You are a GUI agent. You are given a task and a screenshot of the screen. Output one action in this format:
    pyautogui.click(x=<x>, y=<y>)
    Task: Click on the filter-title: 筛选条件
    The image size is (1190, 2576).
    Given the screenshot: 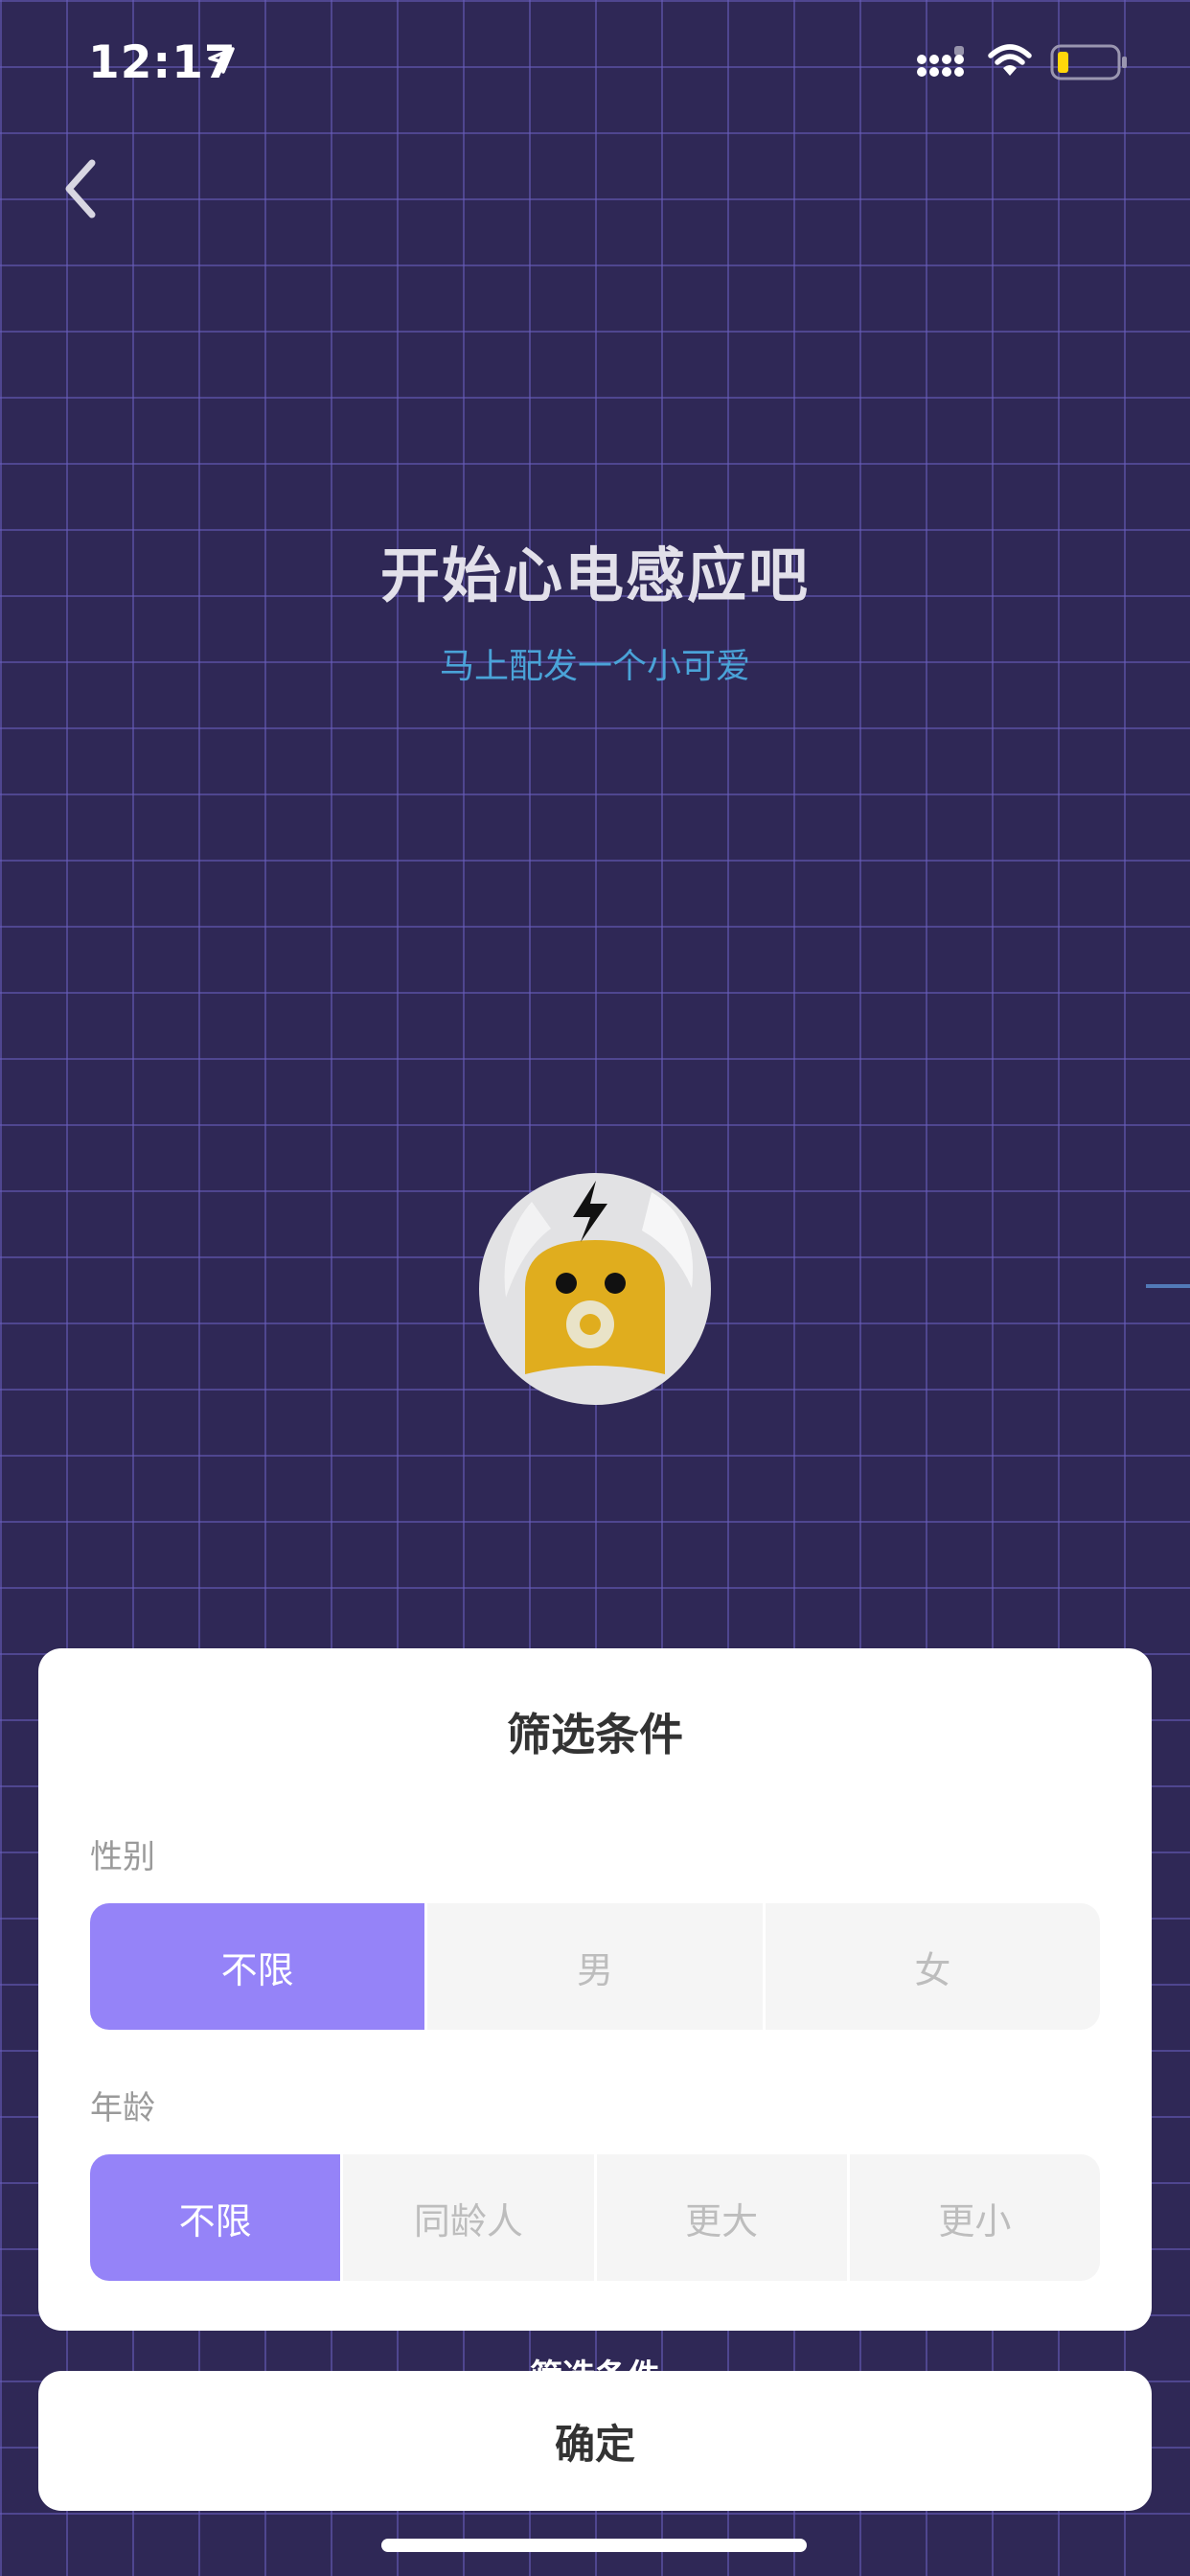 What is the action you would take?
    pyautogui.click(x=595, y=1734)
    